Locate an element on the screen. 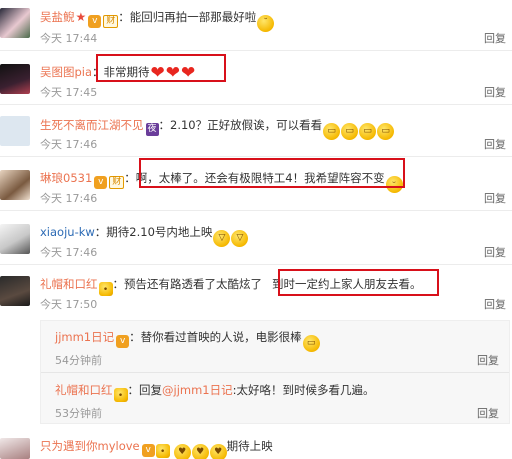 The image size is (512, 459). commenter-name: 琳琅0531 is located at coordinates (66, 178).